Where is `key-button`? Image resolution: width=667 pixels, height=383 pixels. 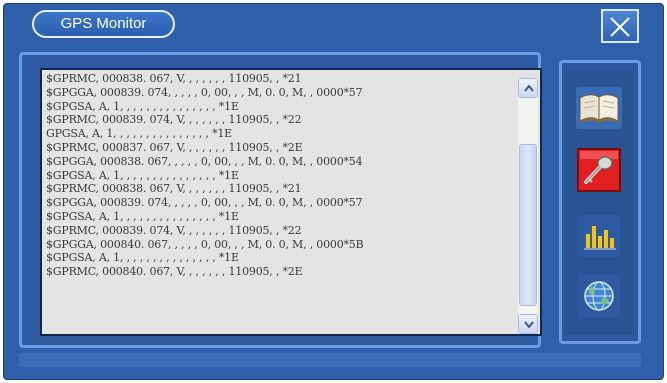
key-button is located at coordinates (599, 170).